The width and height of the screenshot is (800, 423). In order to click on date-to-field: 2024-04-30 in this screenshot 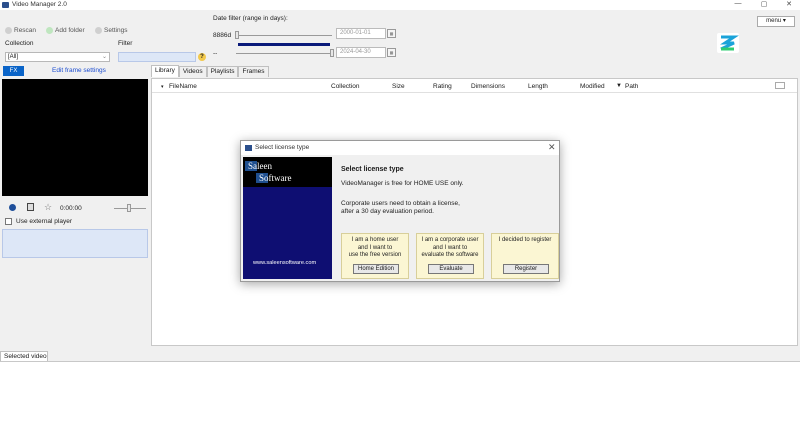, I will do `click(361, 52)`.